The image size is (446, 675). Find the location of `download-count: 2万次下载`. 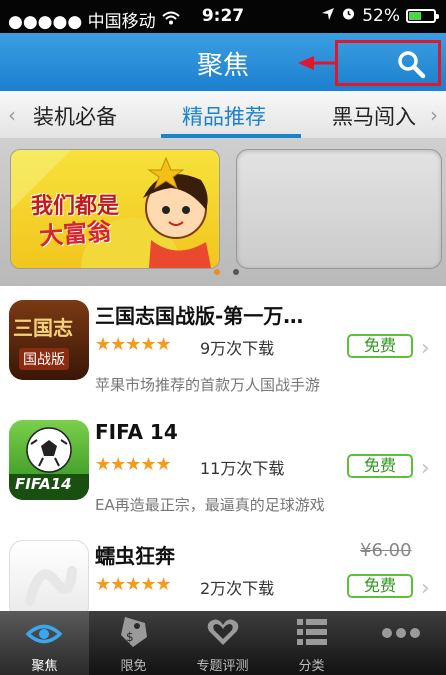

download-count: 2万次下载 is located at coordinates (237, 588).